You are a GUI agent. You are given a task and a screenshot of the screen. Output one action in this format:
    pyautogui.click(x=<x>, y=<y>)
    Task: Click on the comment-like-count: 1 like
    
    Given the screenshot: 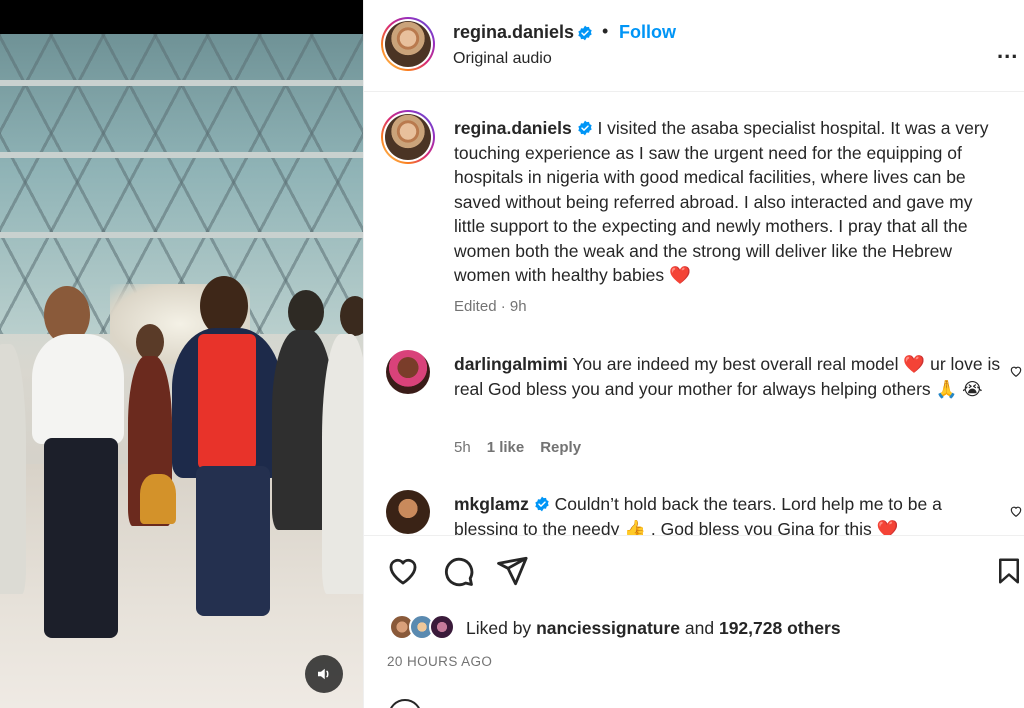 What is the action you would take?
    pyautogui.click(x=506, y=447)
    